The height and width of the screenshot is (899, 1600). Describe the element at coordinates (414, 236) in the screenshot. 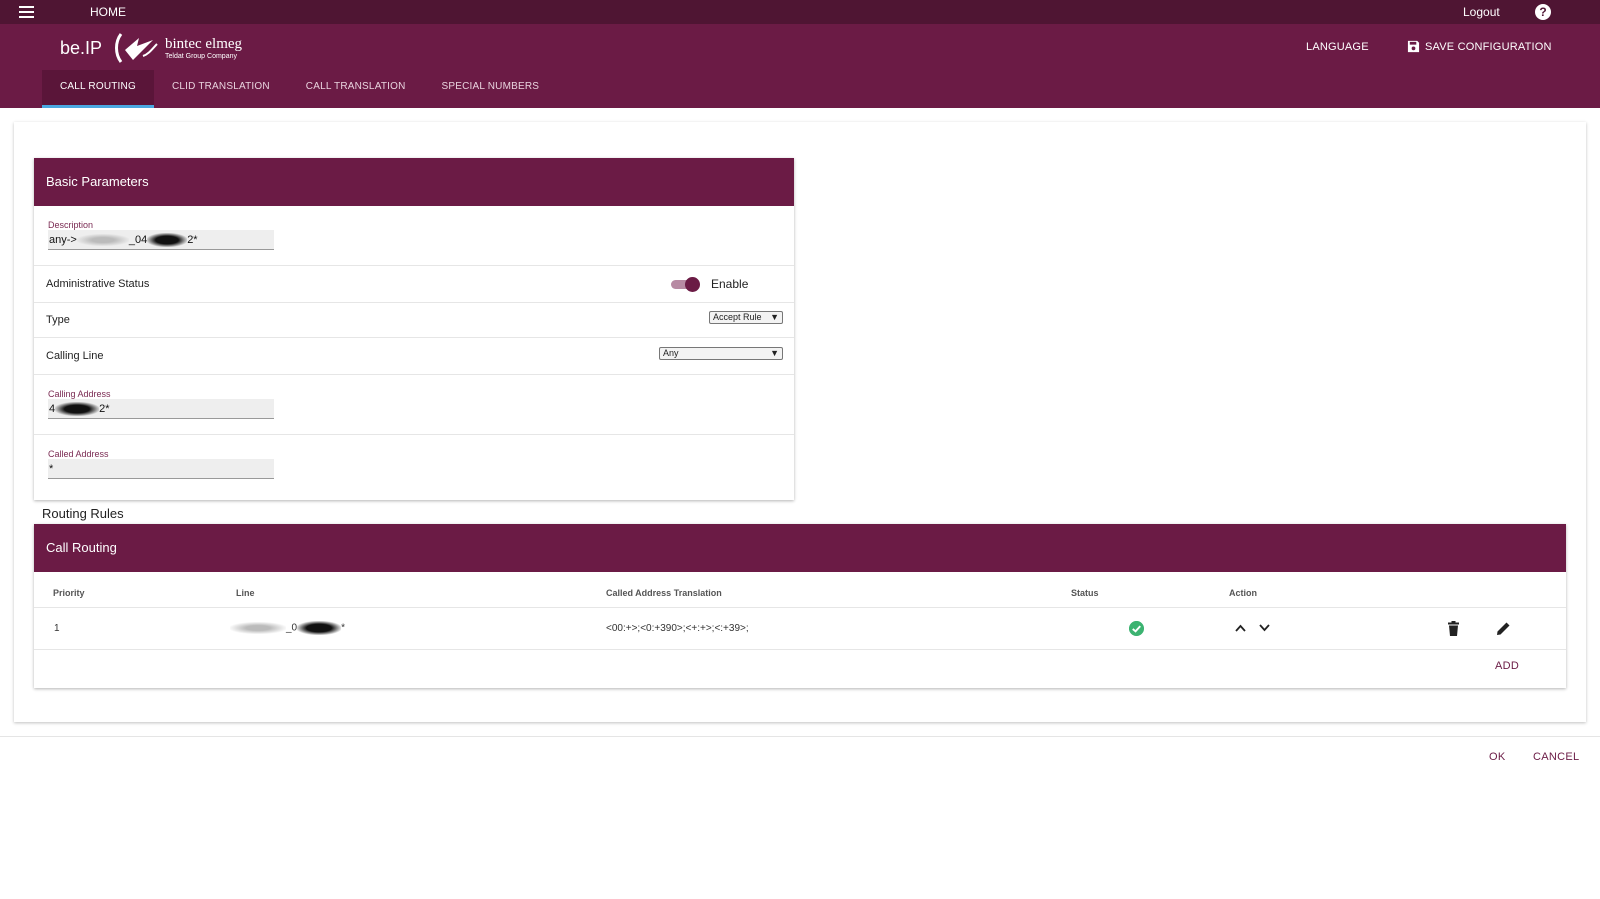

I see `description-row: Description any-> _04 2*` at that location.